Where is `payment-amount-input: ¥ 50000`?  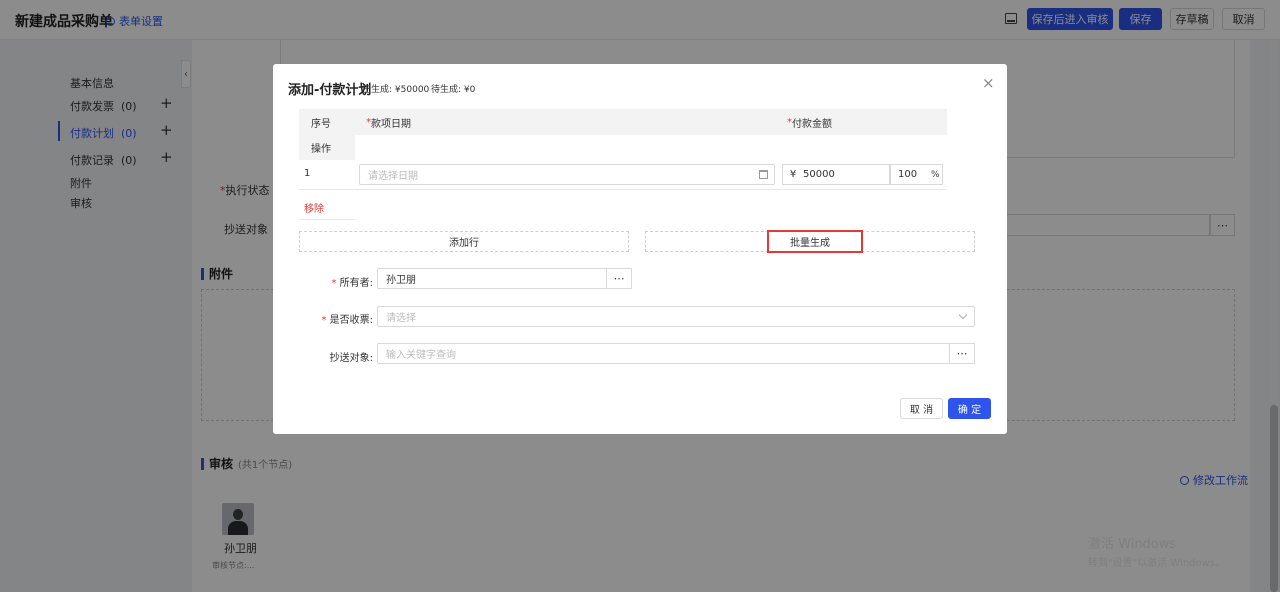
payment-amount-input: ¥ 50000 is located at coordinates (836, 174).